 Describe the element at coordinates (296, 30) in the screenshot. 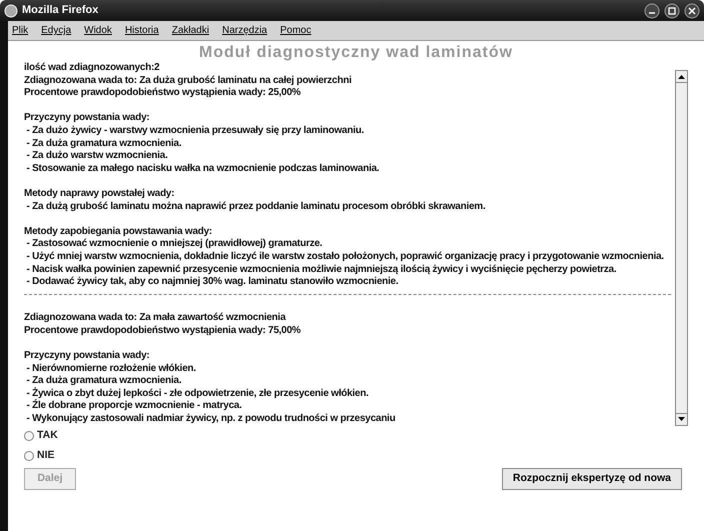

I see `menu-item: Pomoc` at that location.